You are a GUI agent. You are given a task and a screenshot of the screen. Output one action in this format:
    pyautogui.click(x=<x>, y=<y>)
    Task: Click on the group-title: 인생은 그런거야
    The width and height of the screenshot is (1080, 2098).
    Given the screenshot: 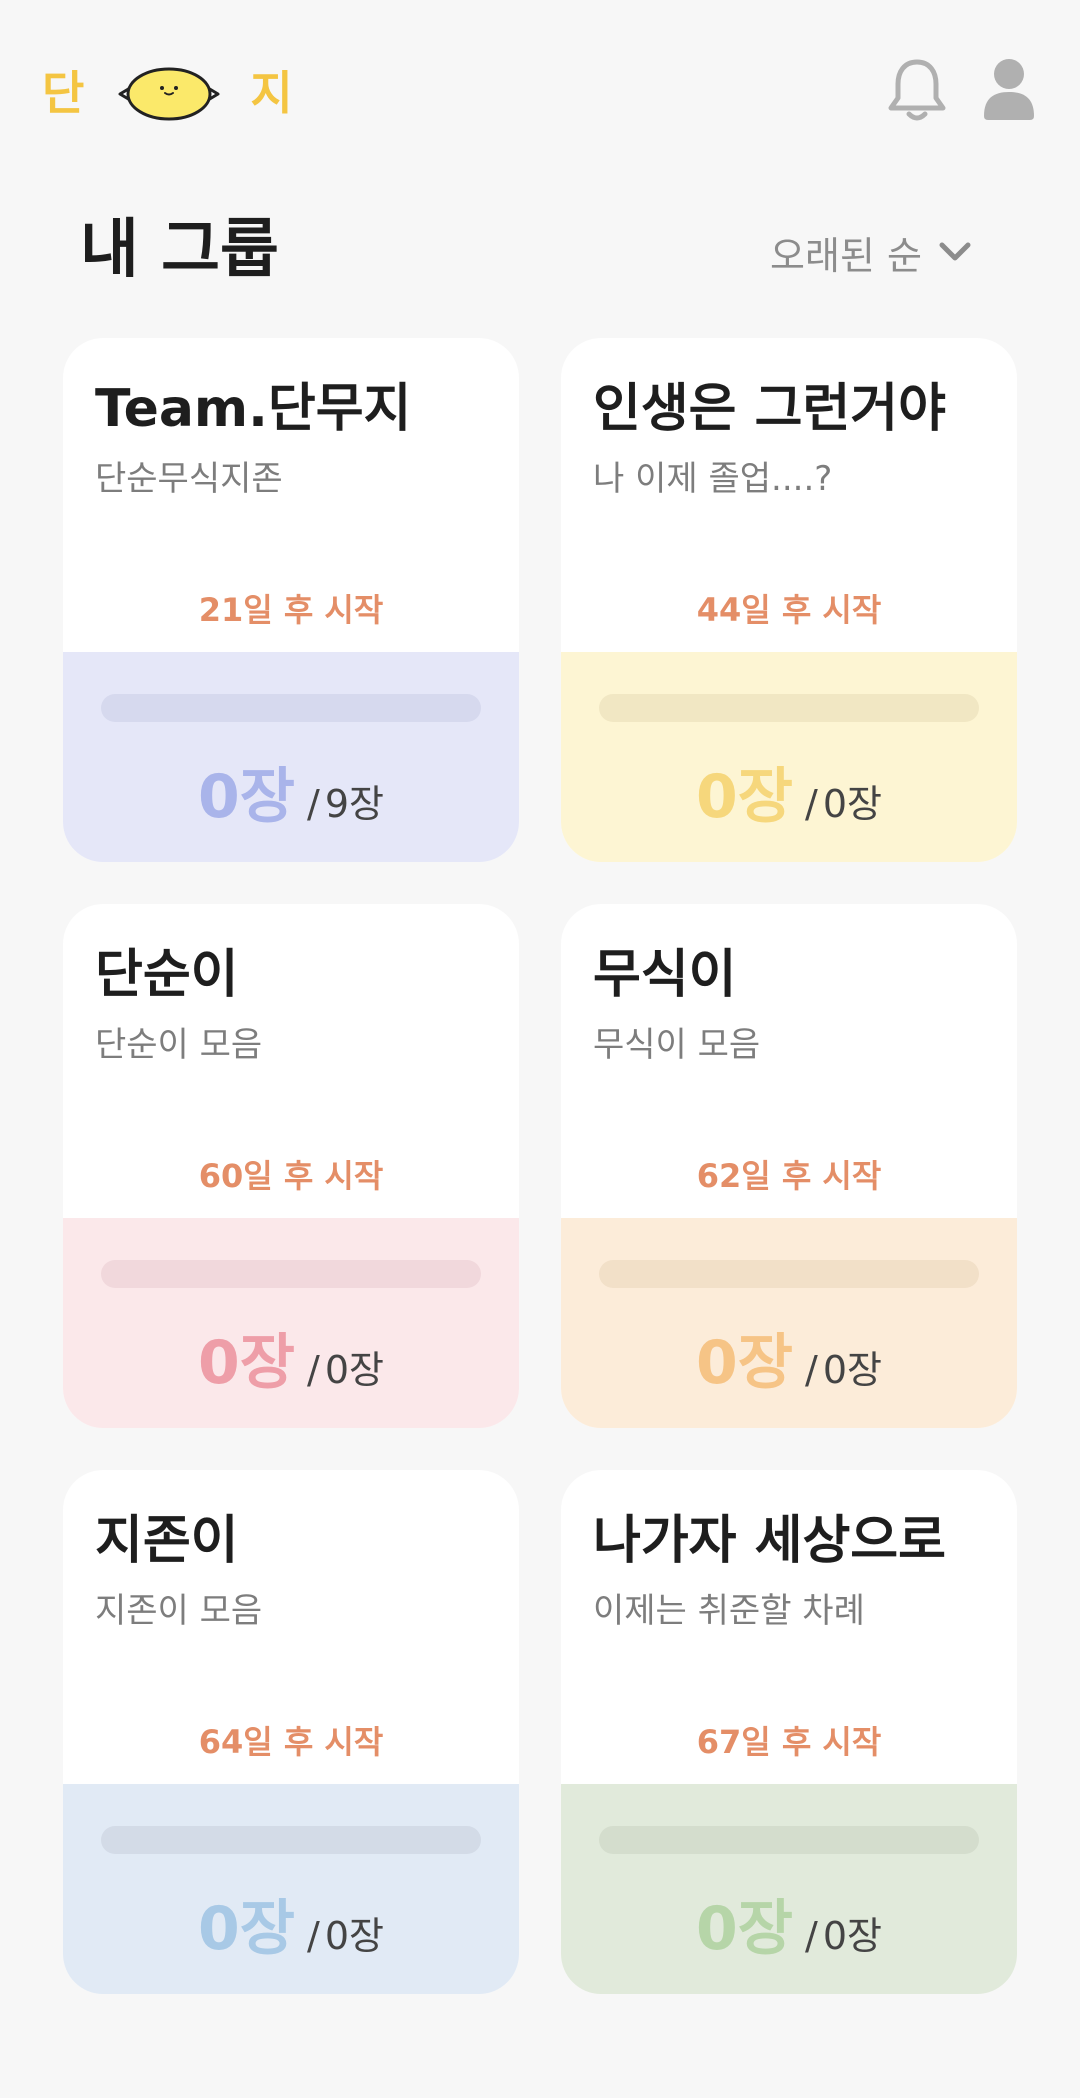 What is the action you would take?
    pyautogui.click(x=769, y=409)
    